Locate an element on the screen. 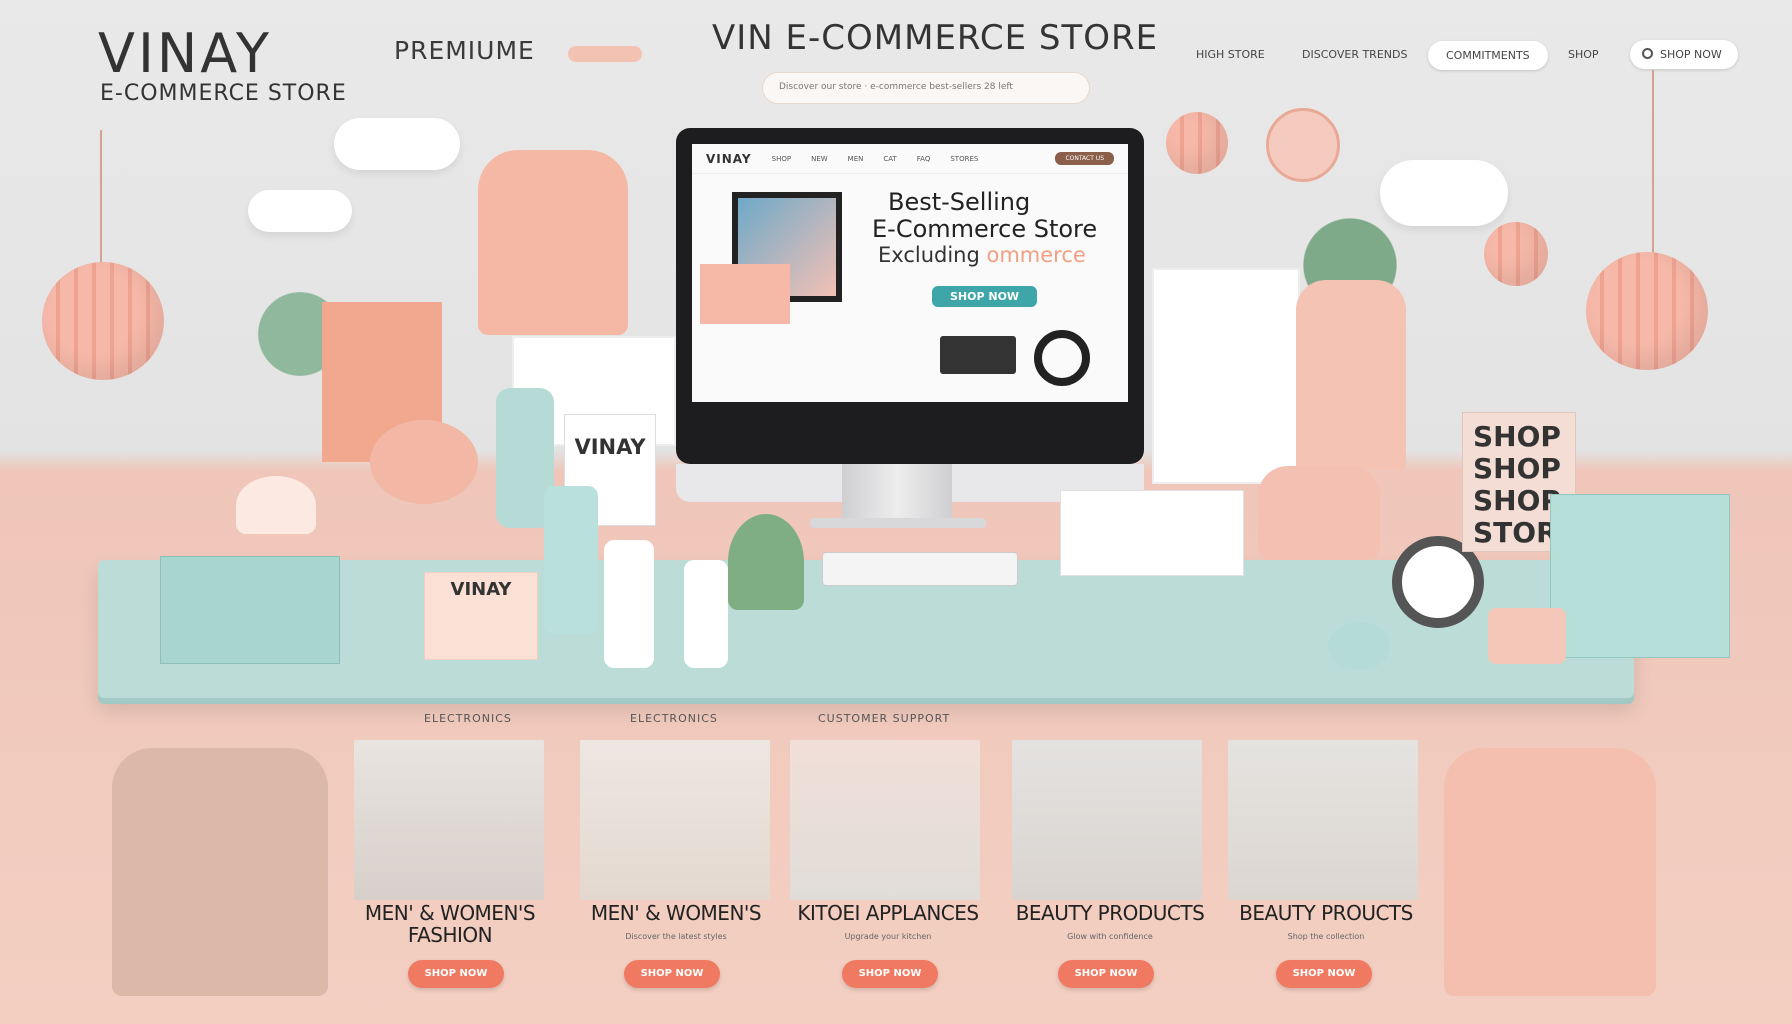 The width and height of the screenshot is (1792, 1024). category-title: BEAUTY PRODUCTS is located at coordinates (1110, 913).